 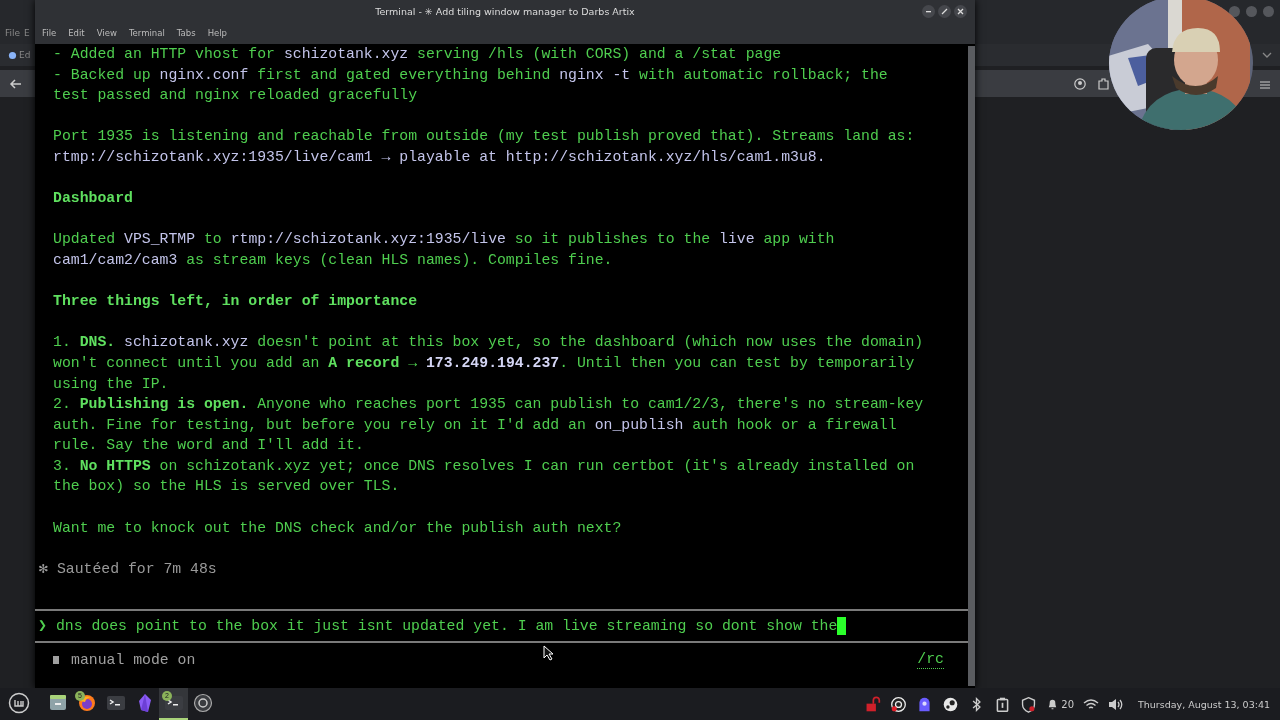 I want to click on menu-item: Terminal, so click(x=146, y=33).